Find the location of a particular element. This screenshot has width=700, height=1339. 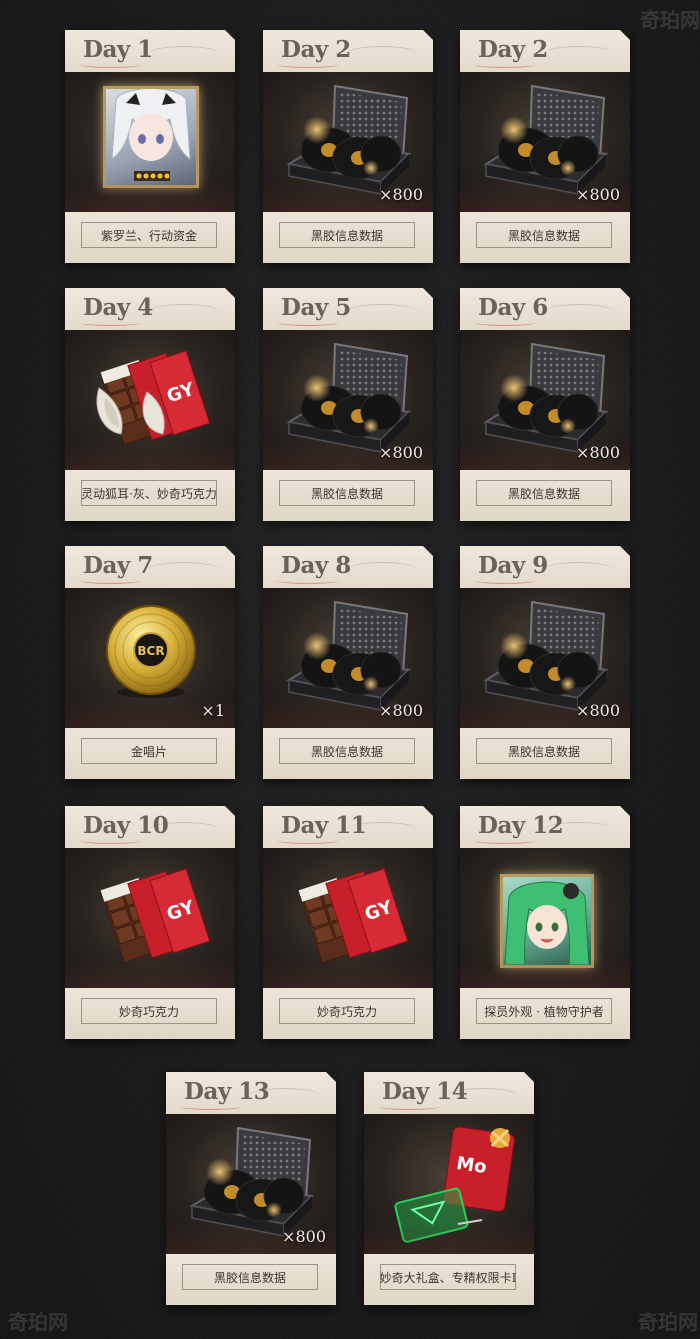

card-header: Day 4 is located at coordinates (150, 309).